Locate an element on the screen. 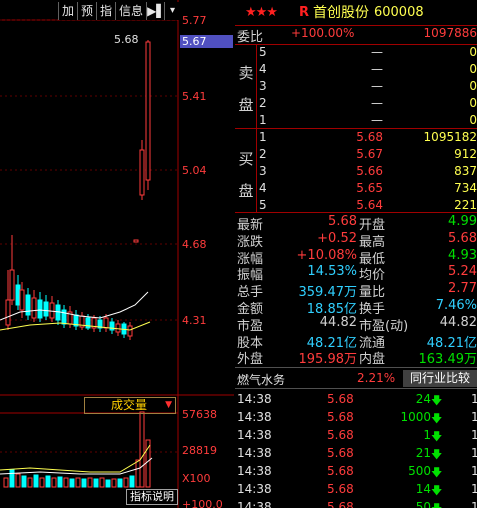 This screenshot has height=508, width=477. stat-value: 7.46% is located at coordinates (456, 305).